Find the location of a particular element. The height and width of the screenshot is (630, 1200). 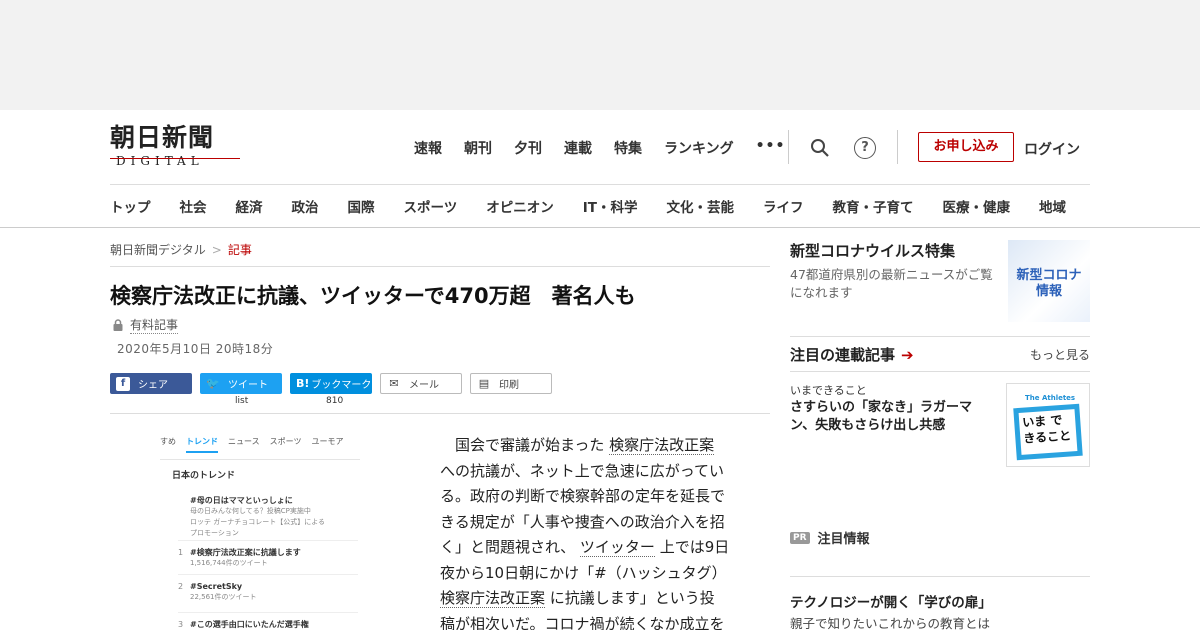

cat-health: 医療・健康 is located at coordinates (976, 206).